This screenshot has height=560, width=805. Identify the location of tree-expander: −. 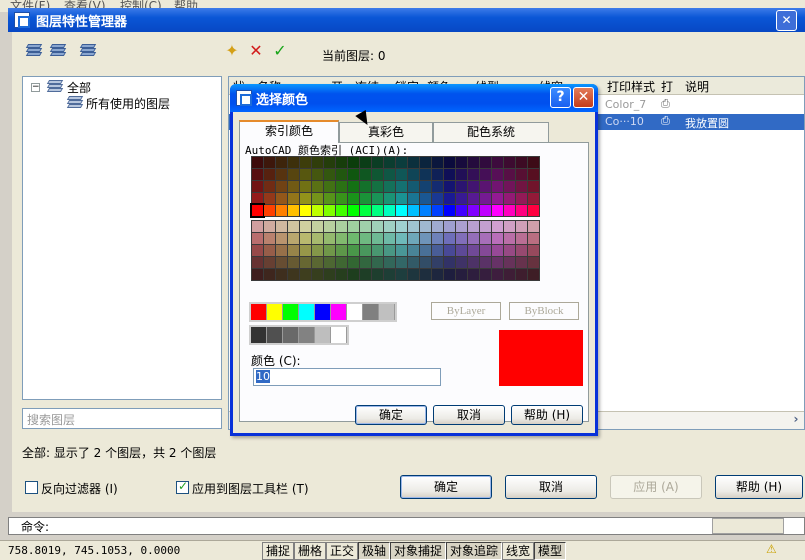
(35, 87).